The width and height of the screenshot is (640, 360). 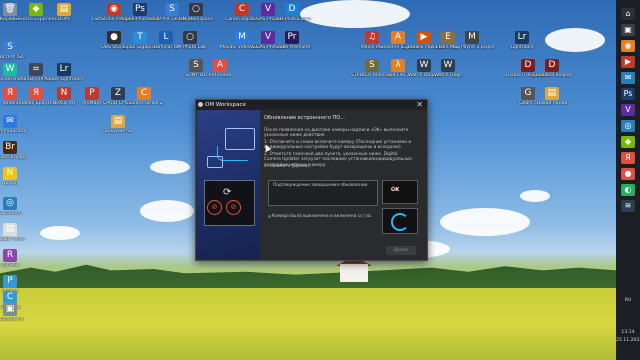 What do you see at coordinates (196, 12) in the screenshot?
I see `desktop-icon: ○ OM Workspace` at bounding box center [196, 12].